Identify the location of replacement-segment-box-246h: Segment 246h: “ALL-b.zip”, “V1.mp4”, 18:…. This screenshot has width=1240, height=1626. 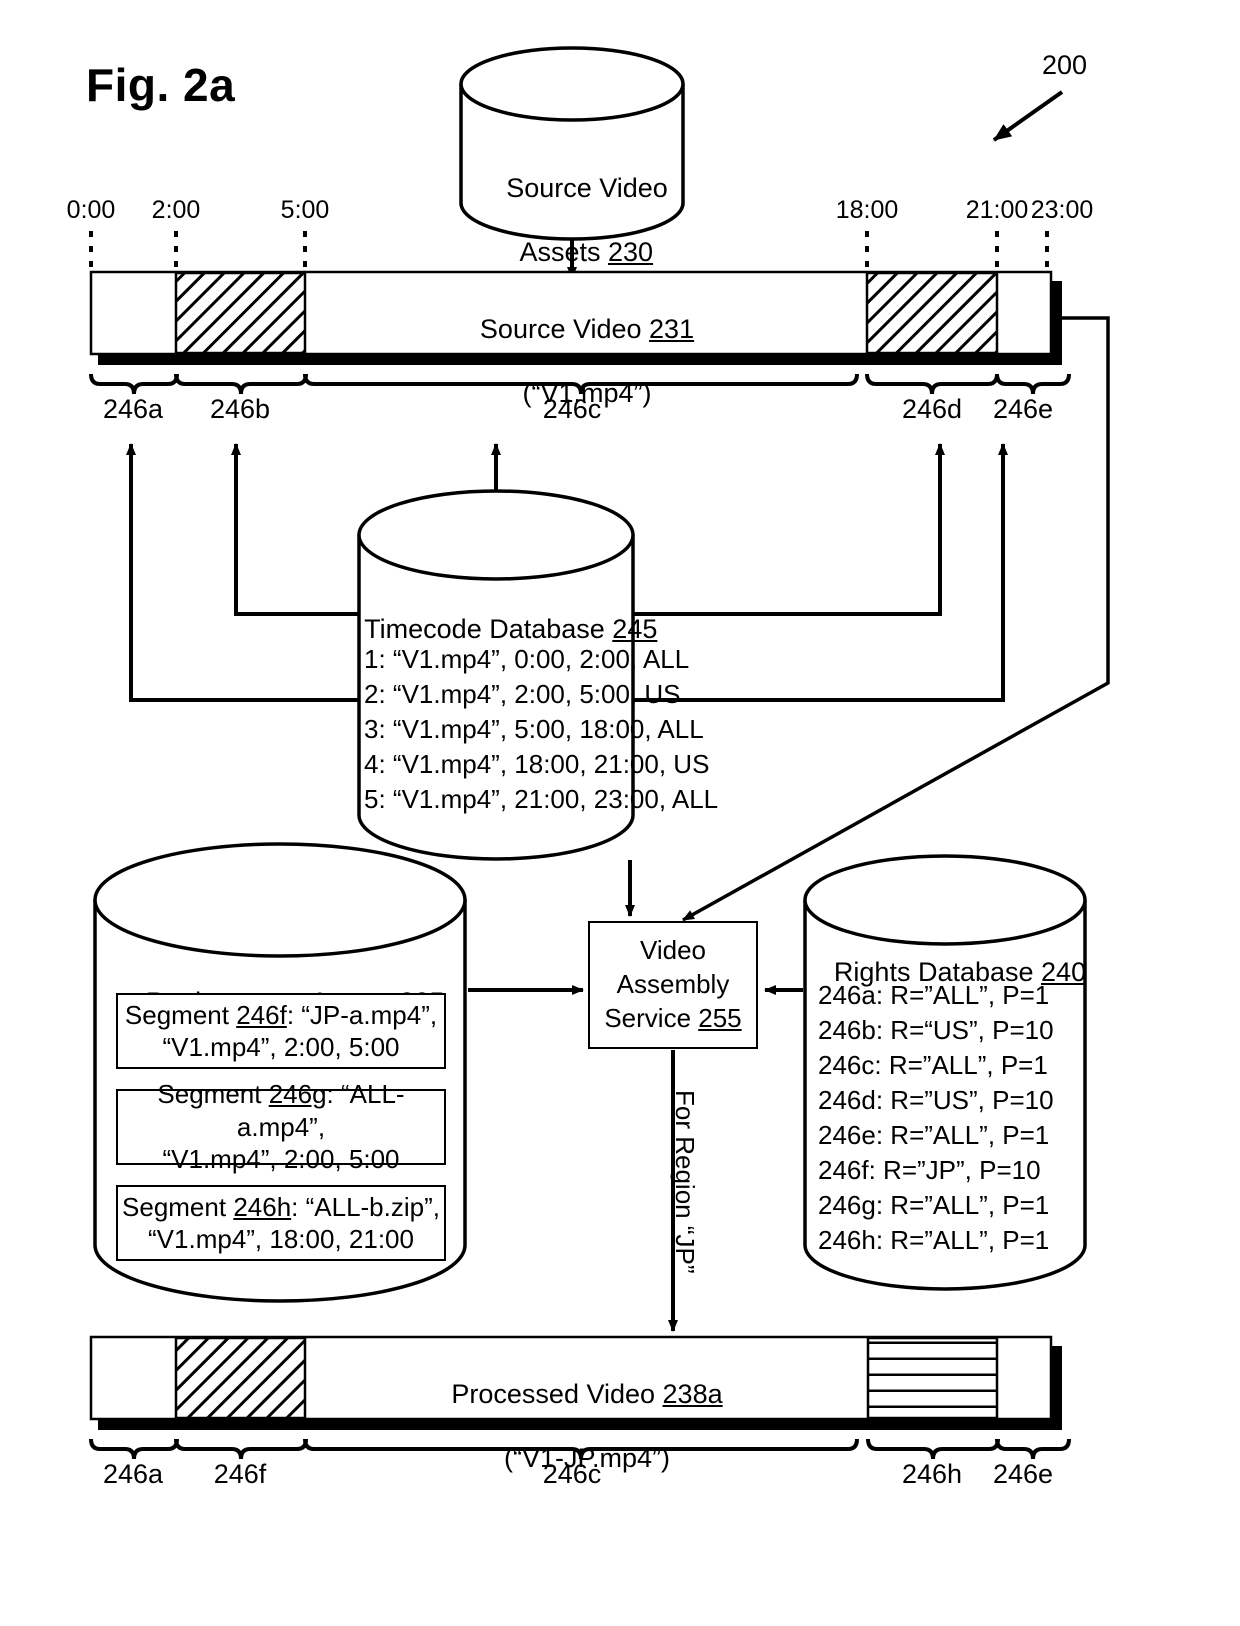
(281, 1223).